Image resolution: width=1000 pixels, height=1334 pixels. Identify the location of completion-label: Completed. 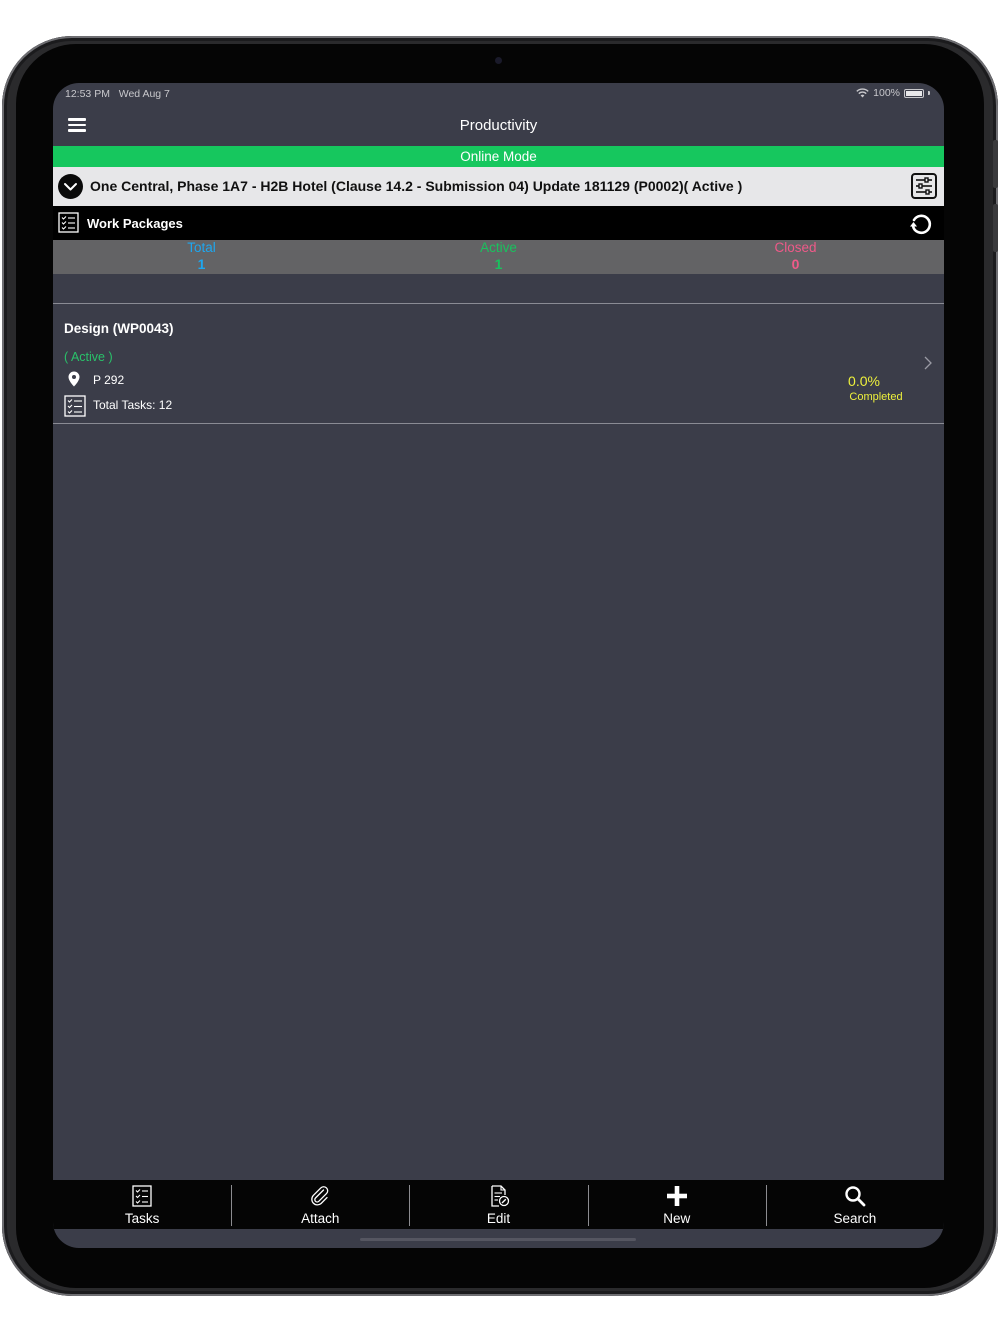
(876, 397).